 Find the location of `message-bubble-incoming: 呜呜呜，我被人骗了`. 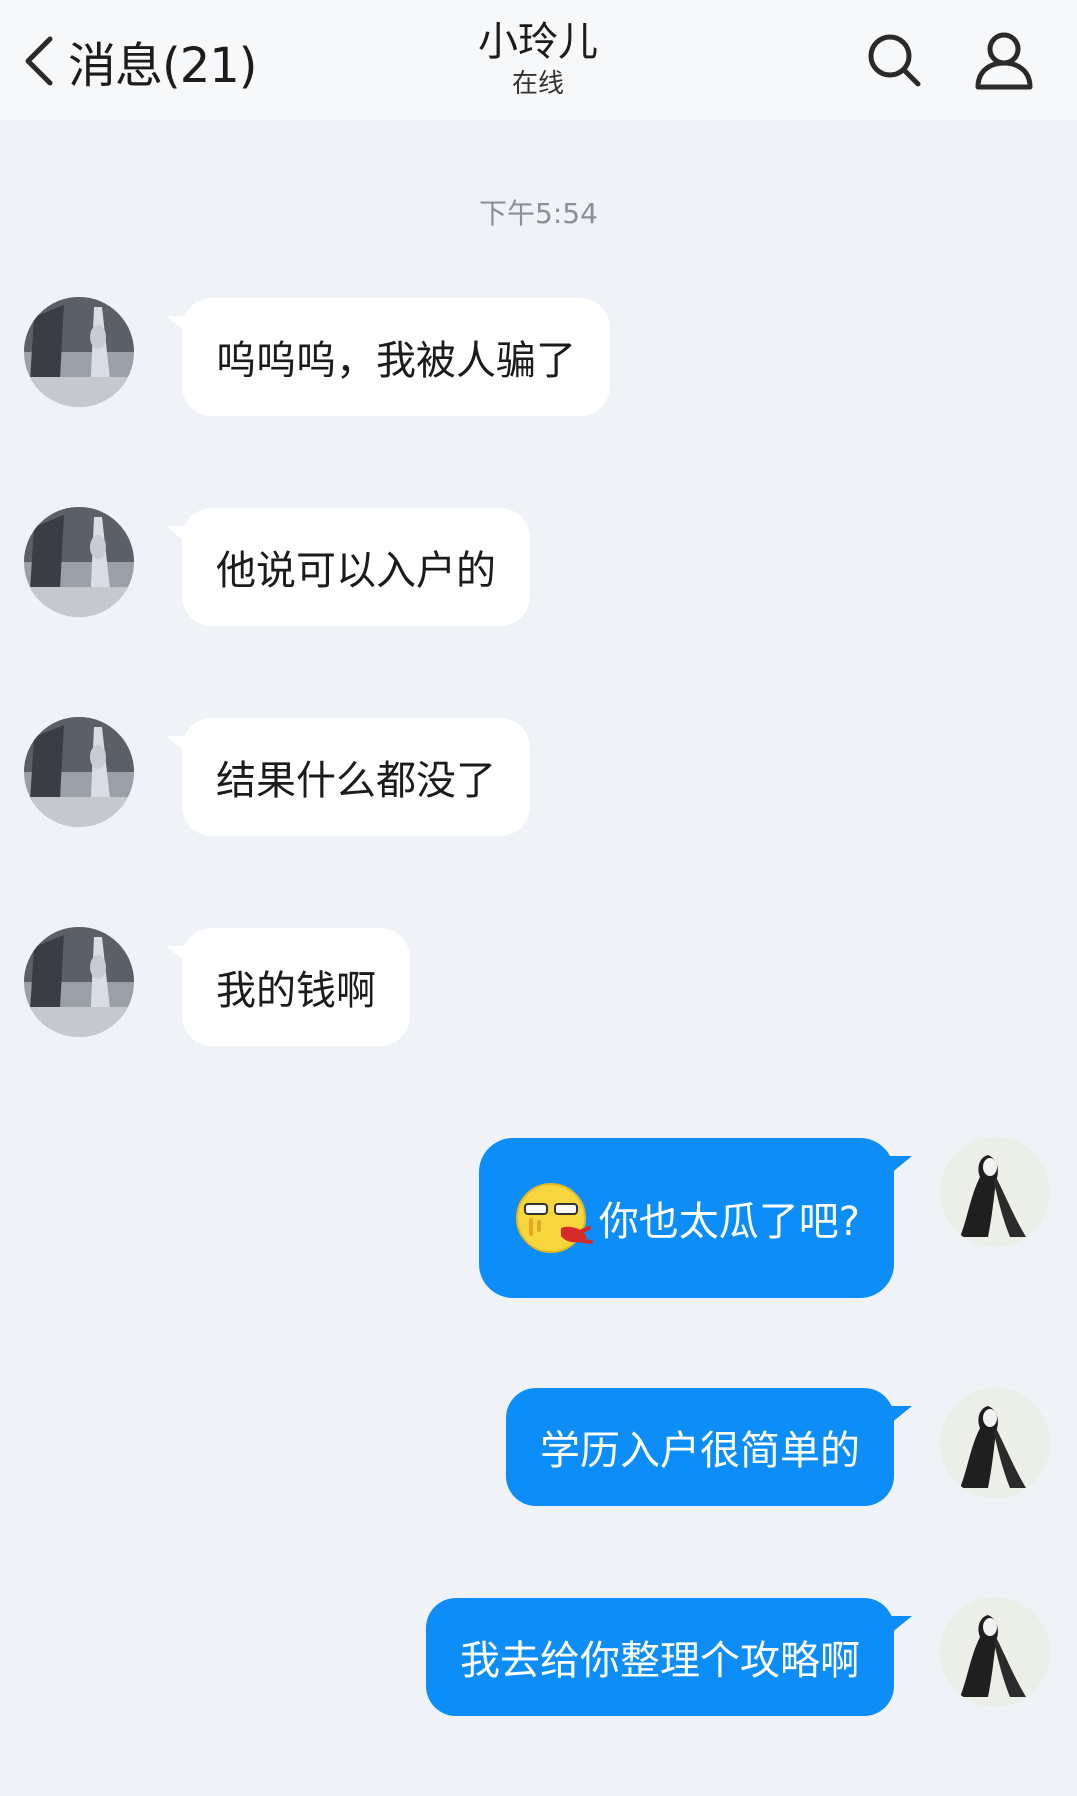

message-bubble-incoming: 呜呜呜，我被人骗了 is located at coordinates (396, 357).